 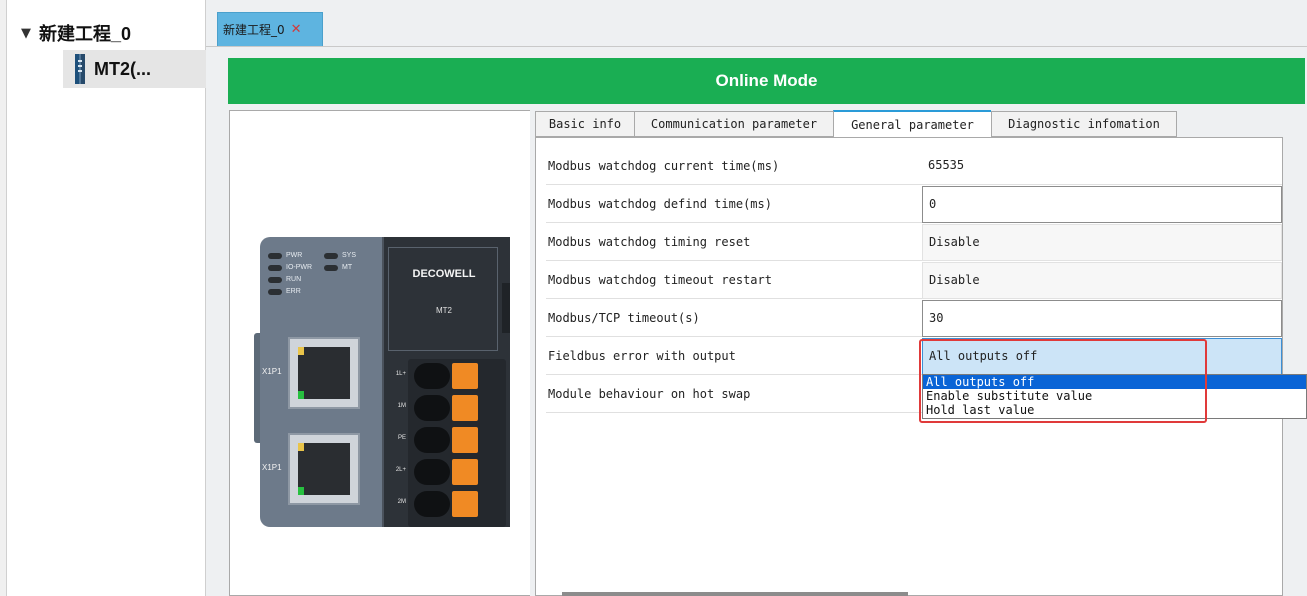 I want to click on tree-root-label: 新建工程_0, so click(x=85, y=34).